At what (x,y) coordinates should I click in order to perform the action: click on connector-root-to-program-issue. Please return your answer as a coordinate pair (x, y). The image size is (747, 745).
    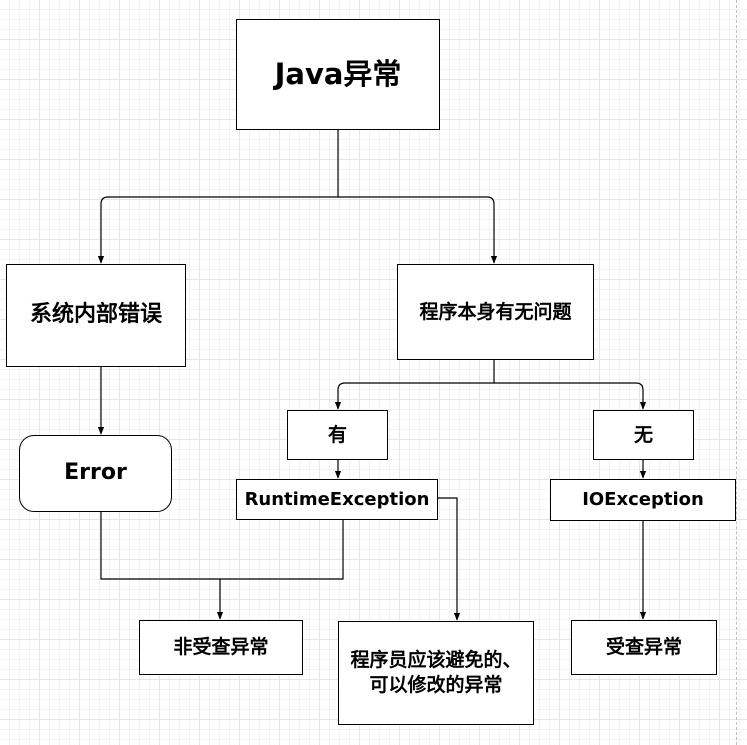
    Looking at the image, I should click on (418, 230).